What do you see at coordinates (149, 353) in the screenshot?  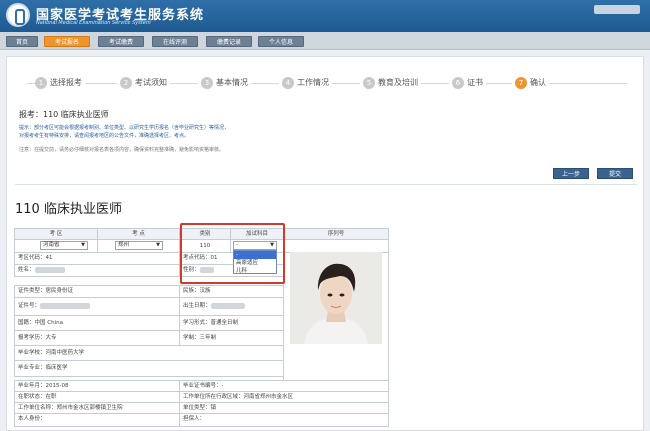 I see `graduation-school: 毕业学校：河南中医药大学` at bounding box center [149, 353].